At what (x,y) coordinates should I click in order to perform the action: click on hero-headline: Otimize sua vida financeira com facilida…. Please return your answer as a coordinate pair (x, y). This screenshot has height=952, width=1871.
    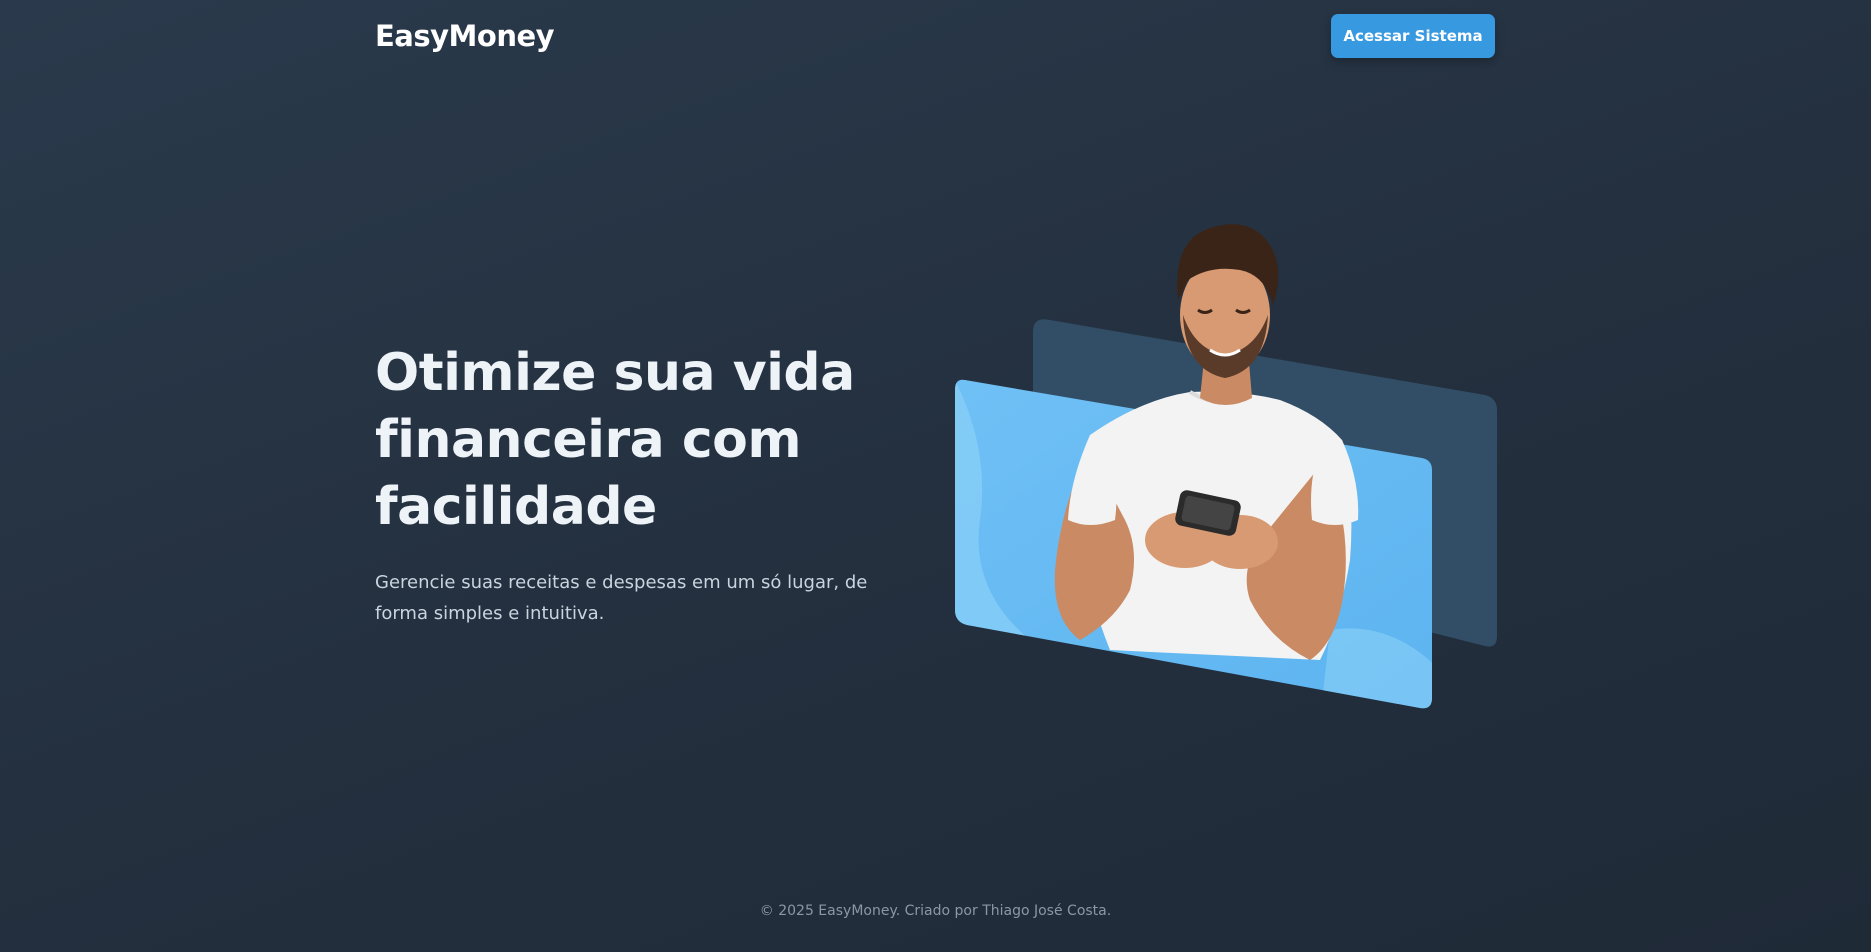
    Looking at the image, I should click on (615, 440).